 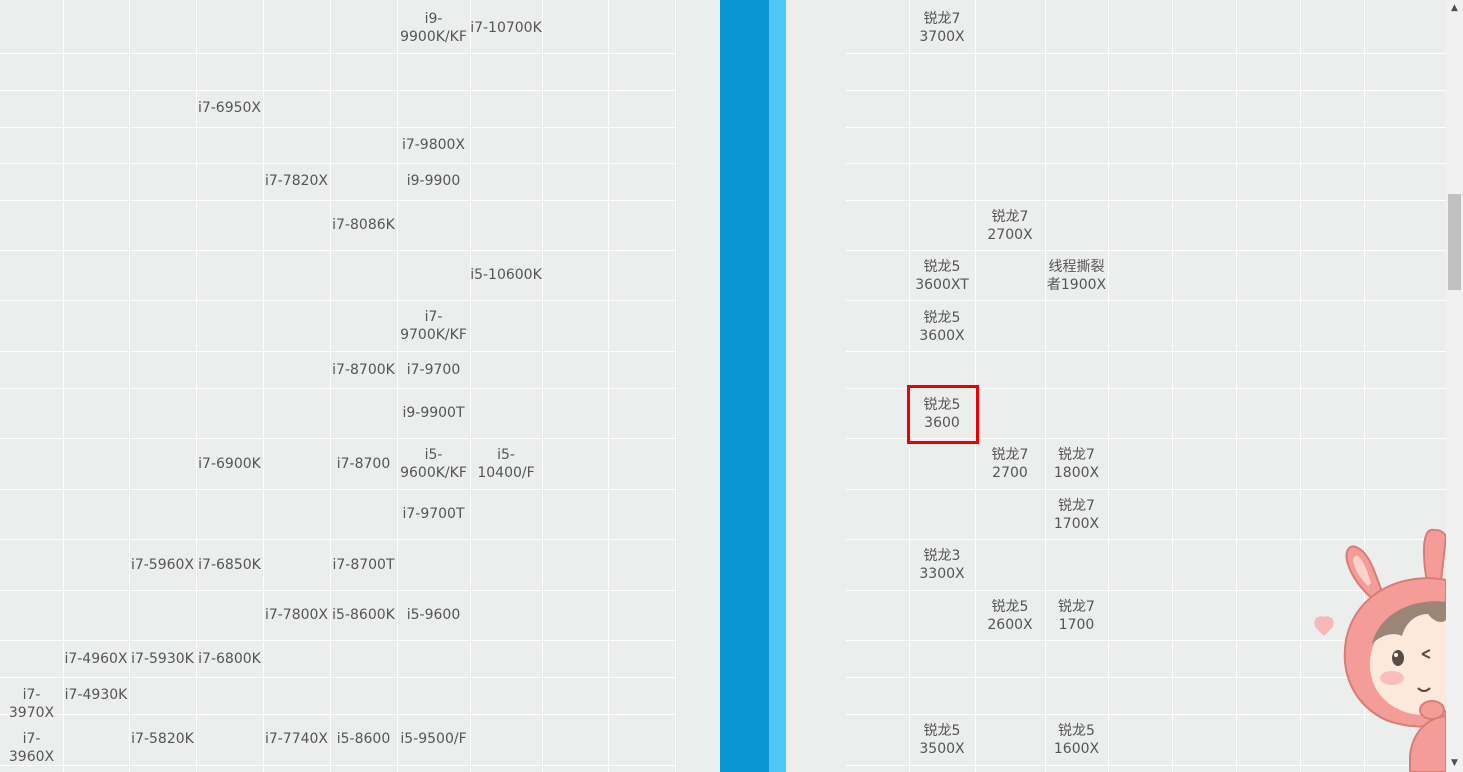 What do you see at coordinates (363, 615) in the screenshot?
I see `table-cell: i5-8600K` at bounding box center [363, 615].